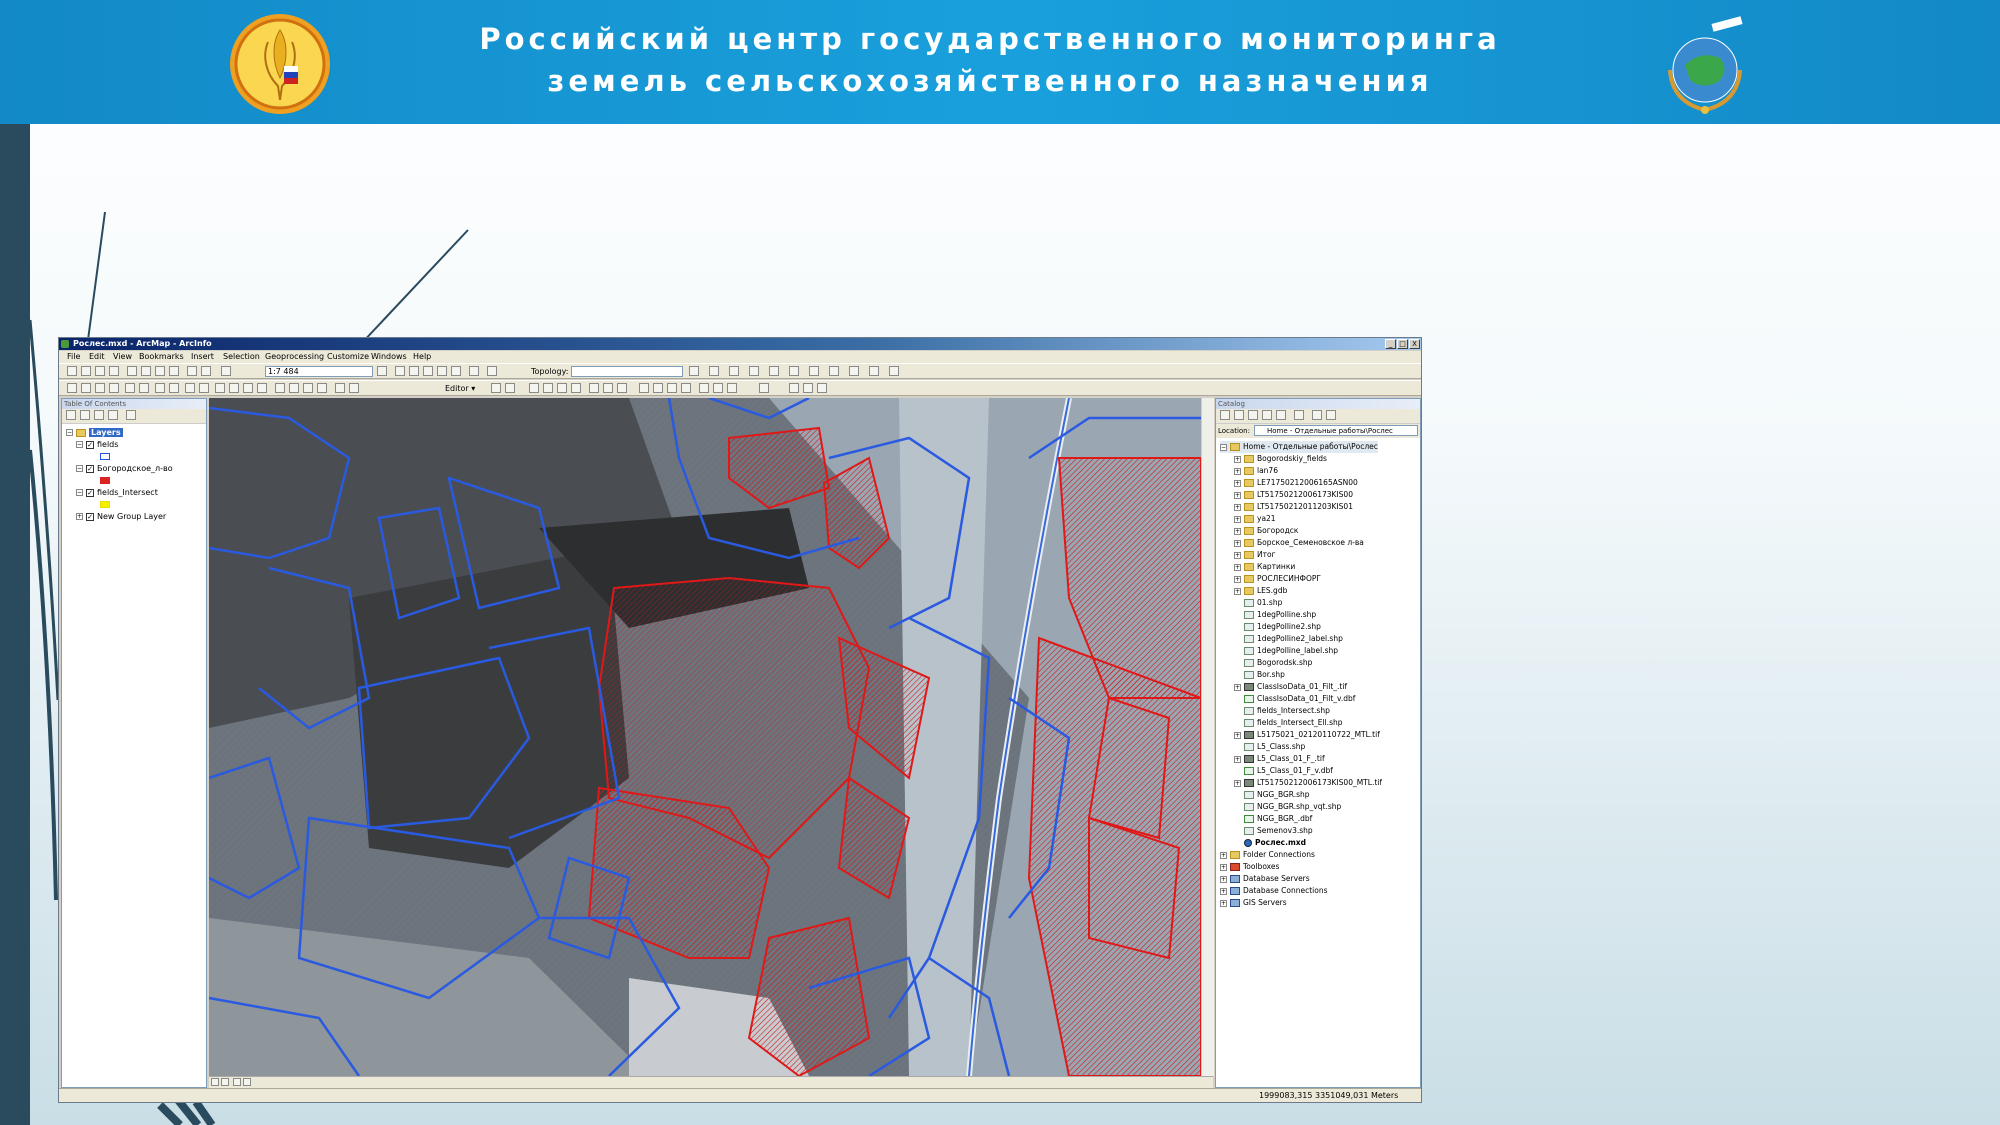 This screenshot has height=1125, width=2000. I want to click on location-input: Home - Отдельные работы\Рослес, so click(1336, 430).